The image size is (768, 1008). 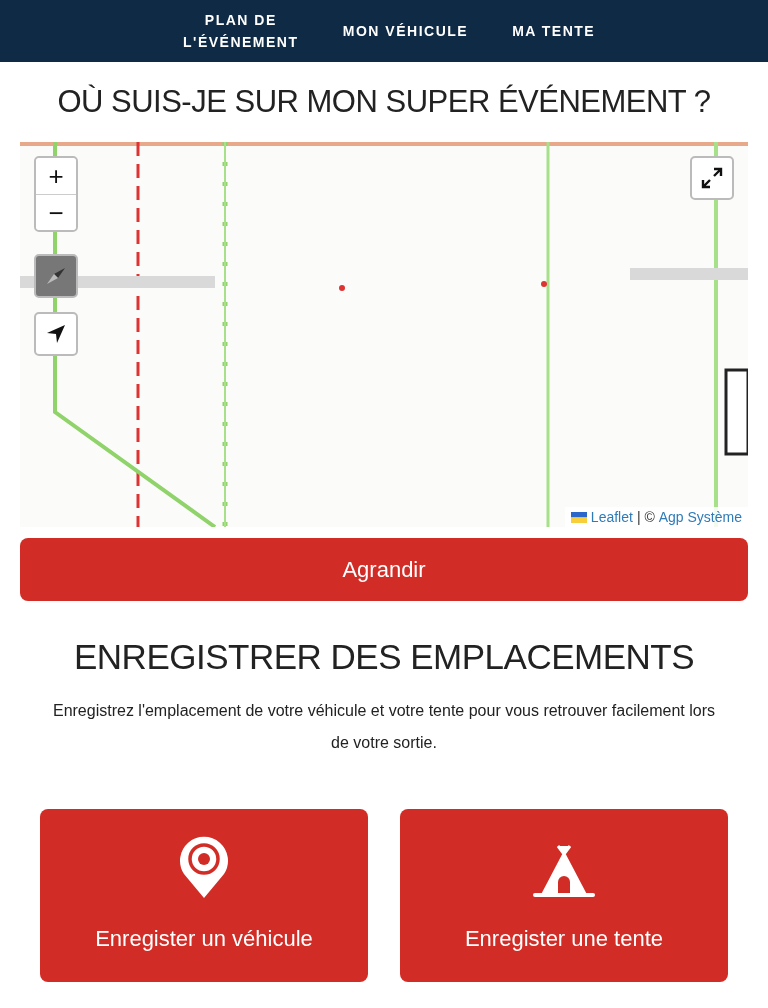 I want to click on expand-button: Agrandir, so click(x=384, y=569).